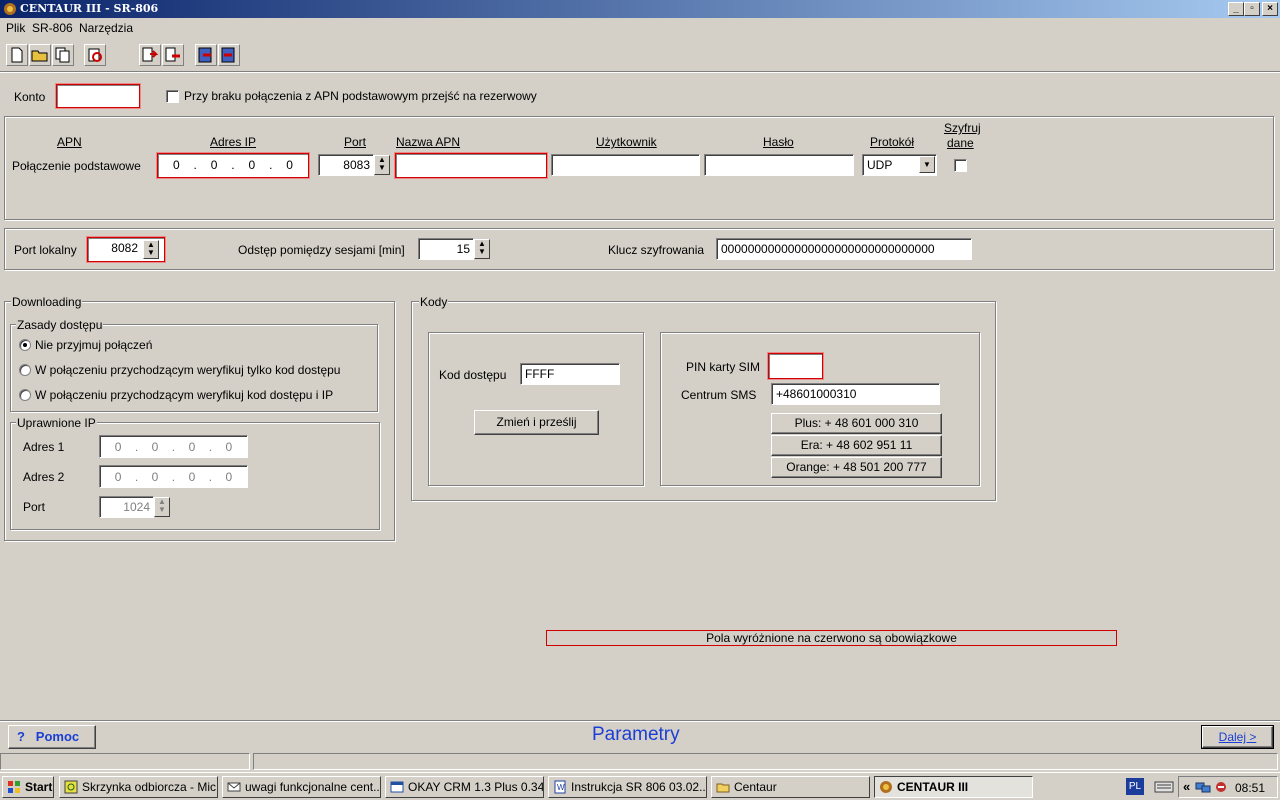 The height and width of the screenshot is (800, 1280). I want to click on apn-col-password: Hasło, so click(778, 142).